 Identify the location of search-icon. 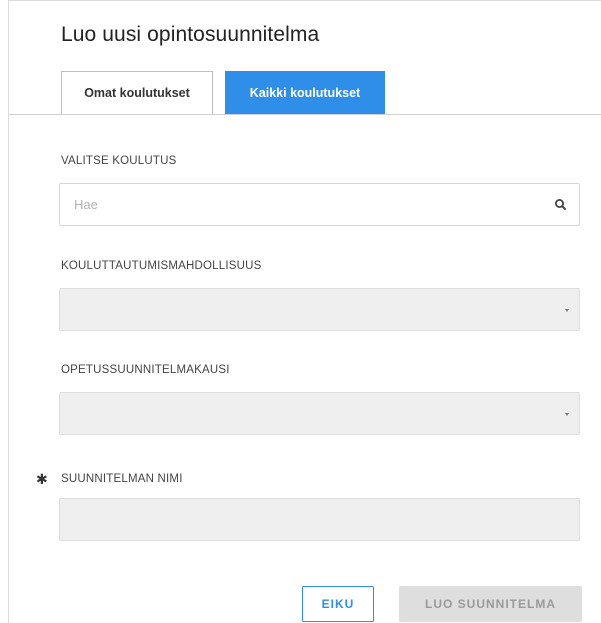
(561, 205).